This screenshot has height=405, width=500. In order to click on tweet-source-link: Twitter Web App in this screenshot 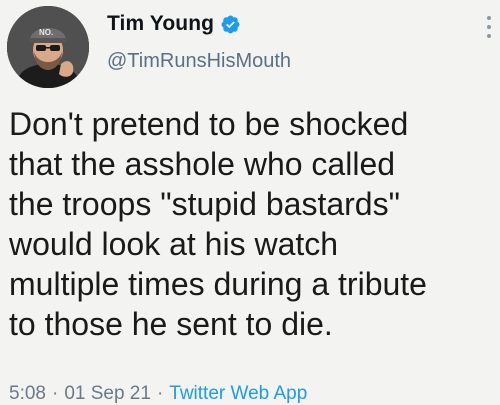, I will do `click(238, 393)`.